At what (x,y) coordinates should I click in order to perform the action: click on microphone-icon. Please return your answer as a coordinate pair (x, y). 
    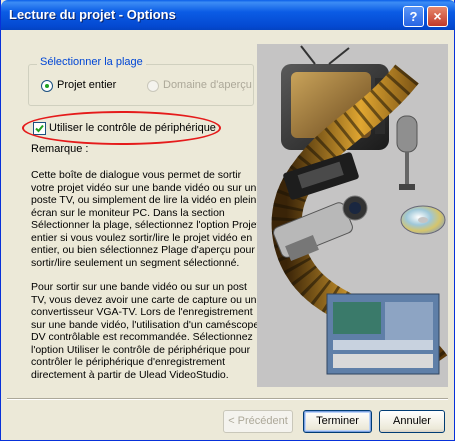
    Looking at the image, I should click on (407, 152).